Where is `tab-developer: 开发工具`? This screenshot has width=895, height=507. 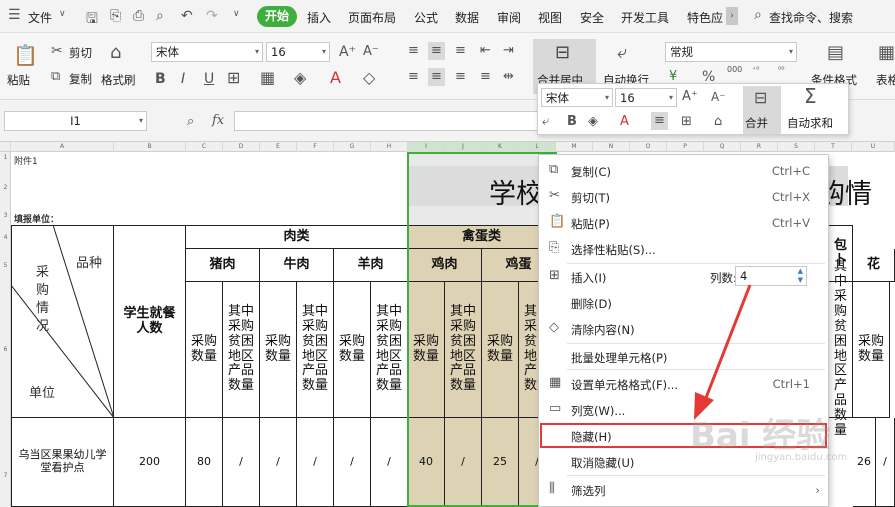 tab-developer: 开发工具 is located at coordinates (645, 17).